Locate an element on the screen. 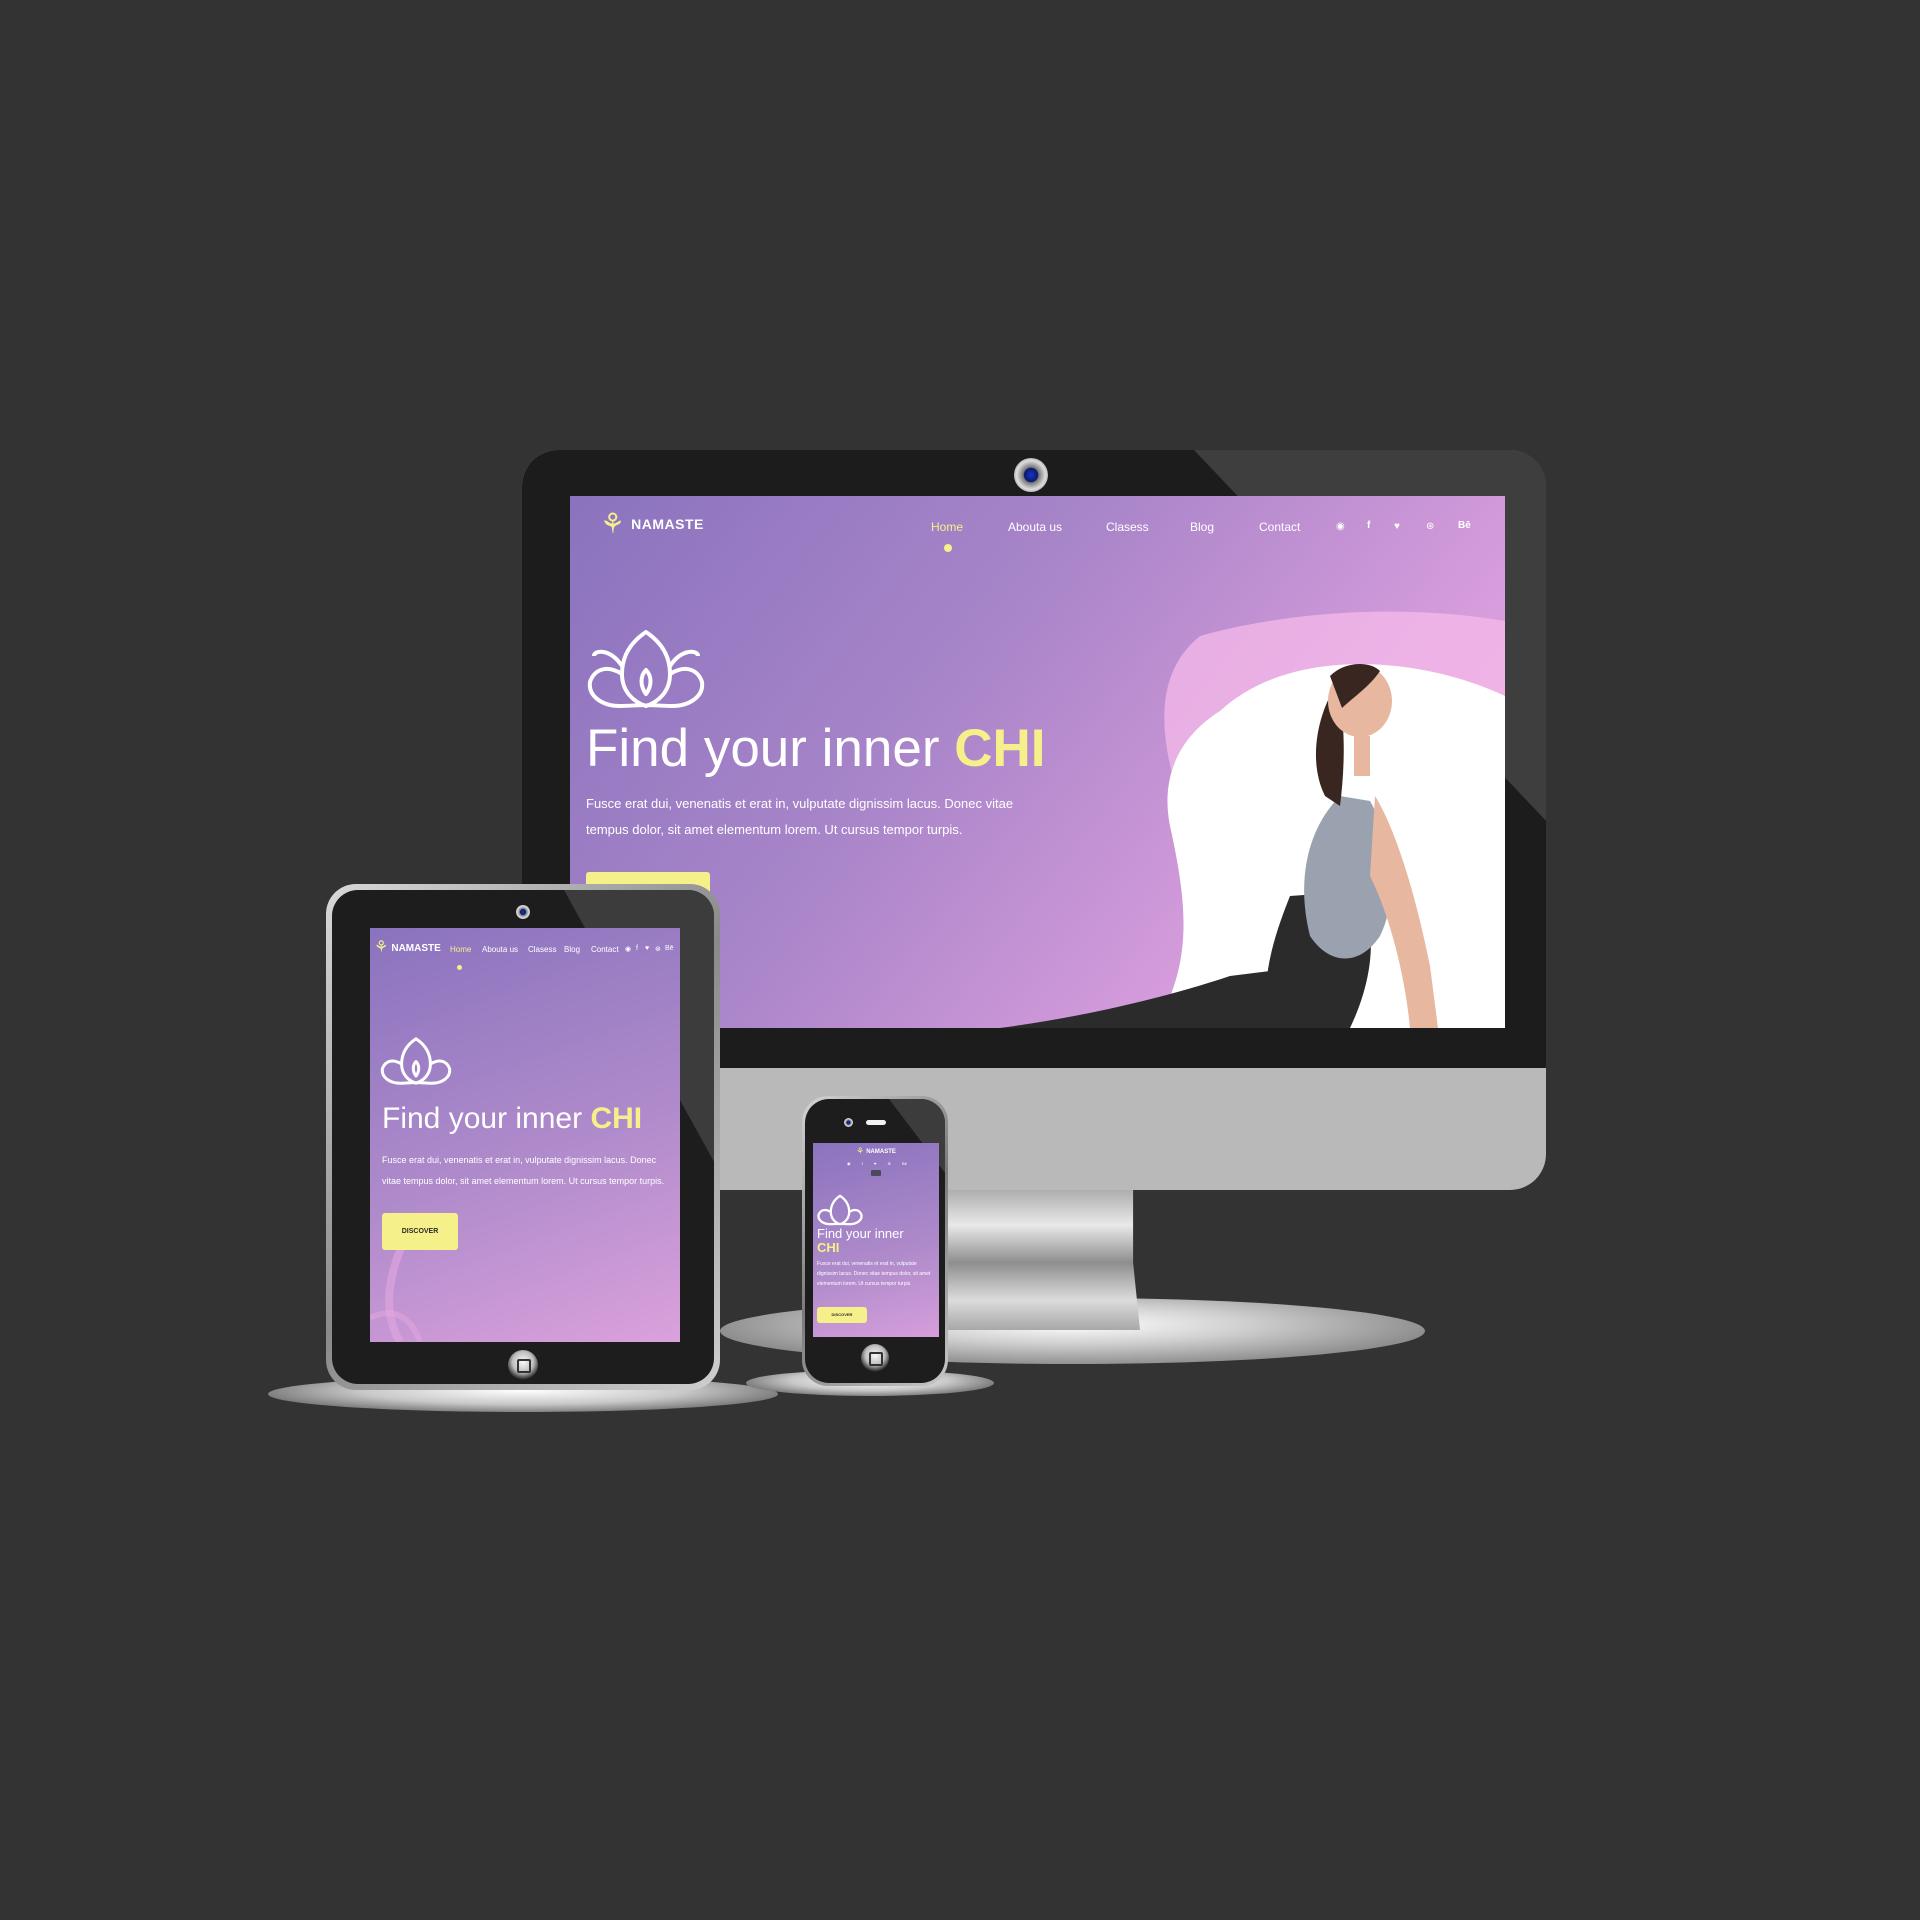  tablet-hero-title: Find your inner CHI is located at coordinates (512, 1119).